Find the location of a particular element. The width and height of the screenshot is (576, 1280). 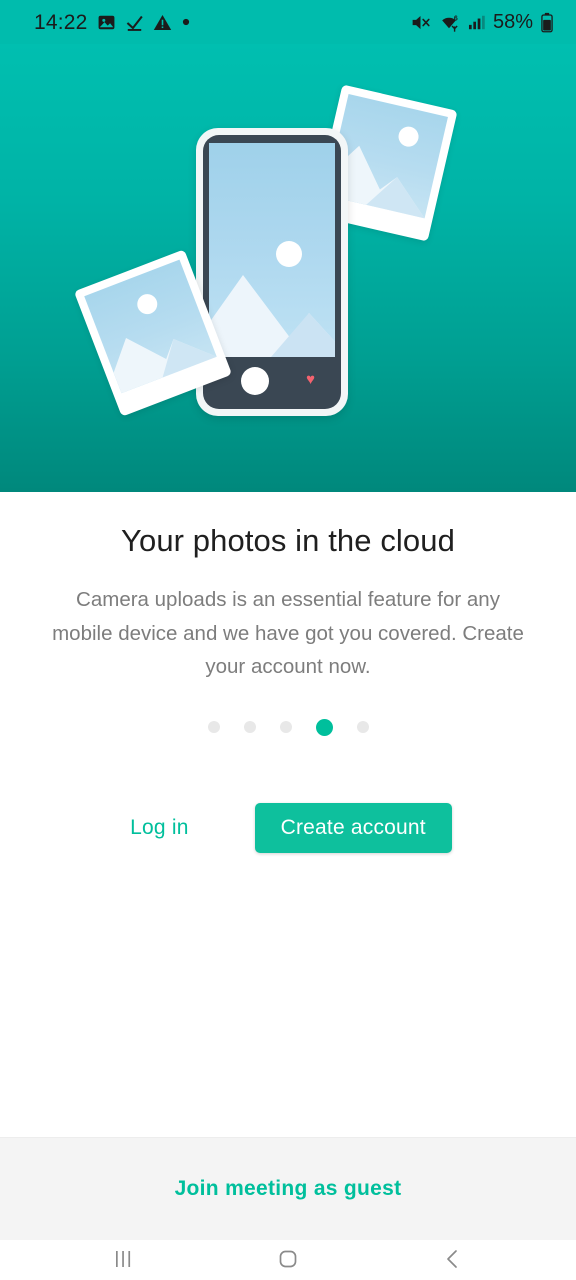

battery-icon is located at coordinates (547, 22).